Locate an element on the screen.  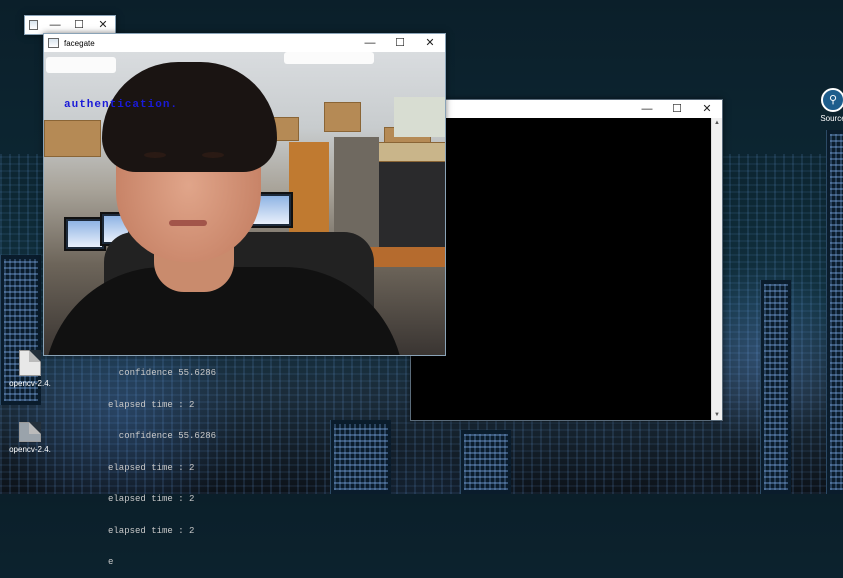
shelf is located at coordinates (356, 192).